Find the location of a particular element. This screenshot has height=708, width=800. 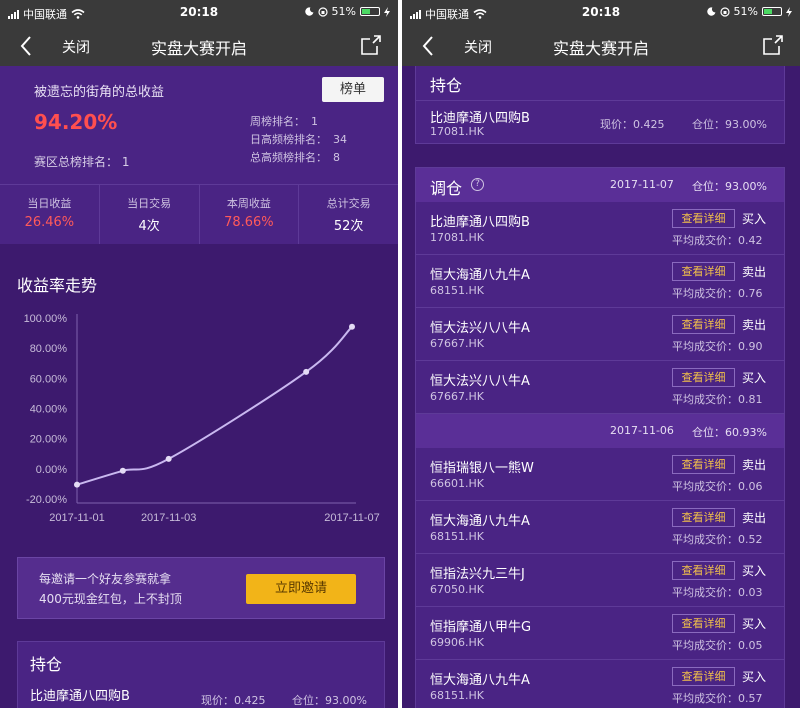

trade-avg-price: 平均成交价：0.06 is located at coordinates (717, 486).